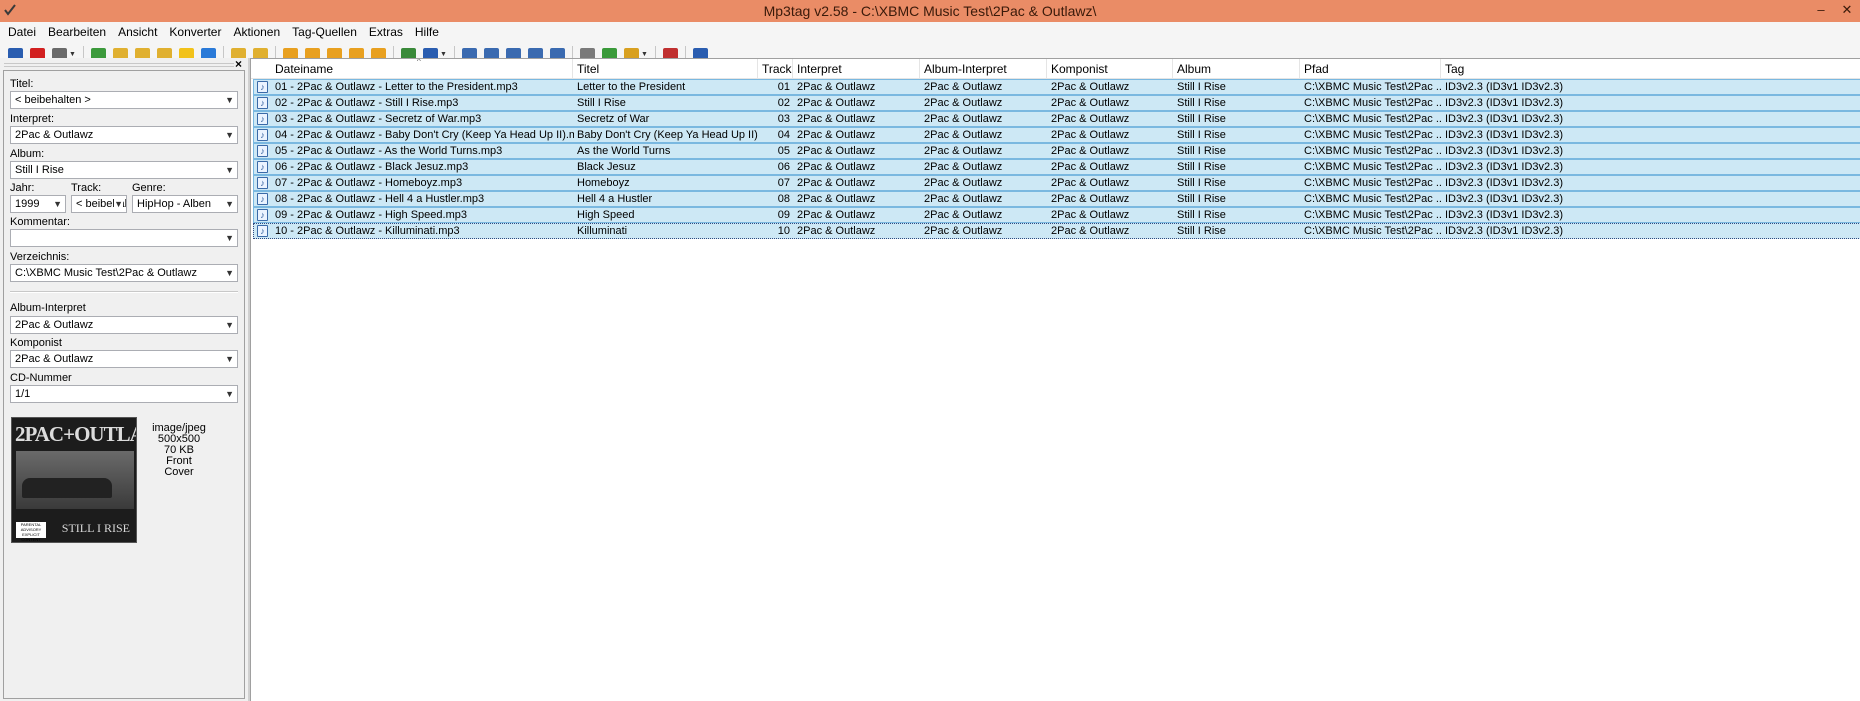 The width and height of the screenshot is (1860, 701). I want to click on menu-tag-quellen: Tag-Quellen, so click(324, 32).